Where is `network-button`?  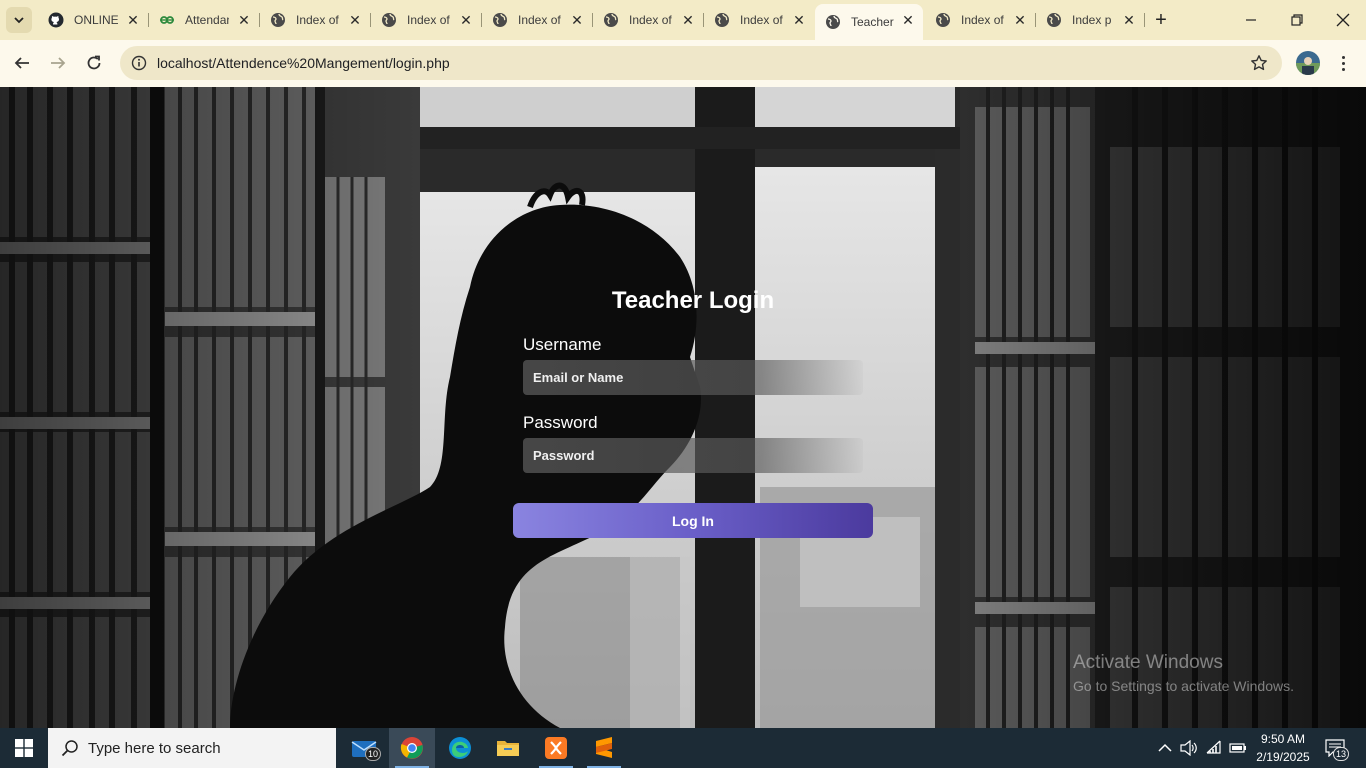 network-button is located at coordinates (1214, 748).